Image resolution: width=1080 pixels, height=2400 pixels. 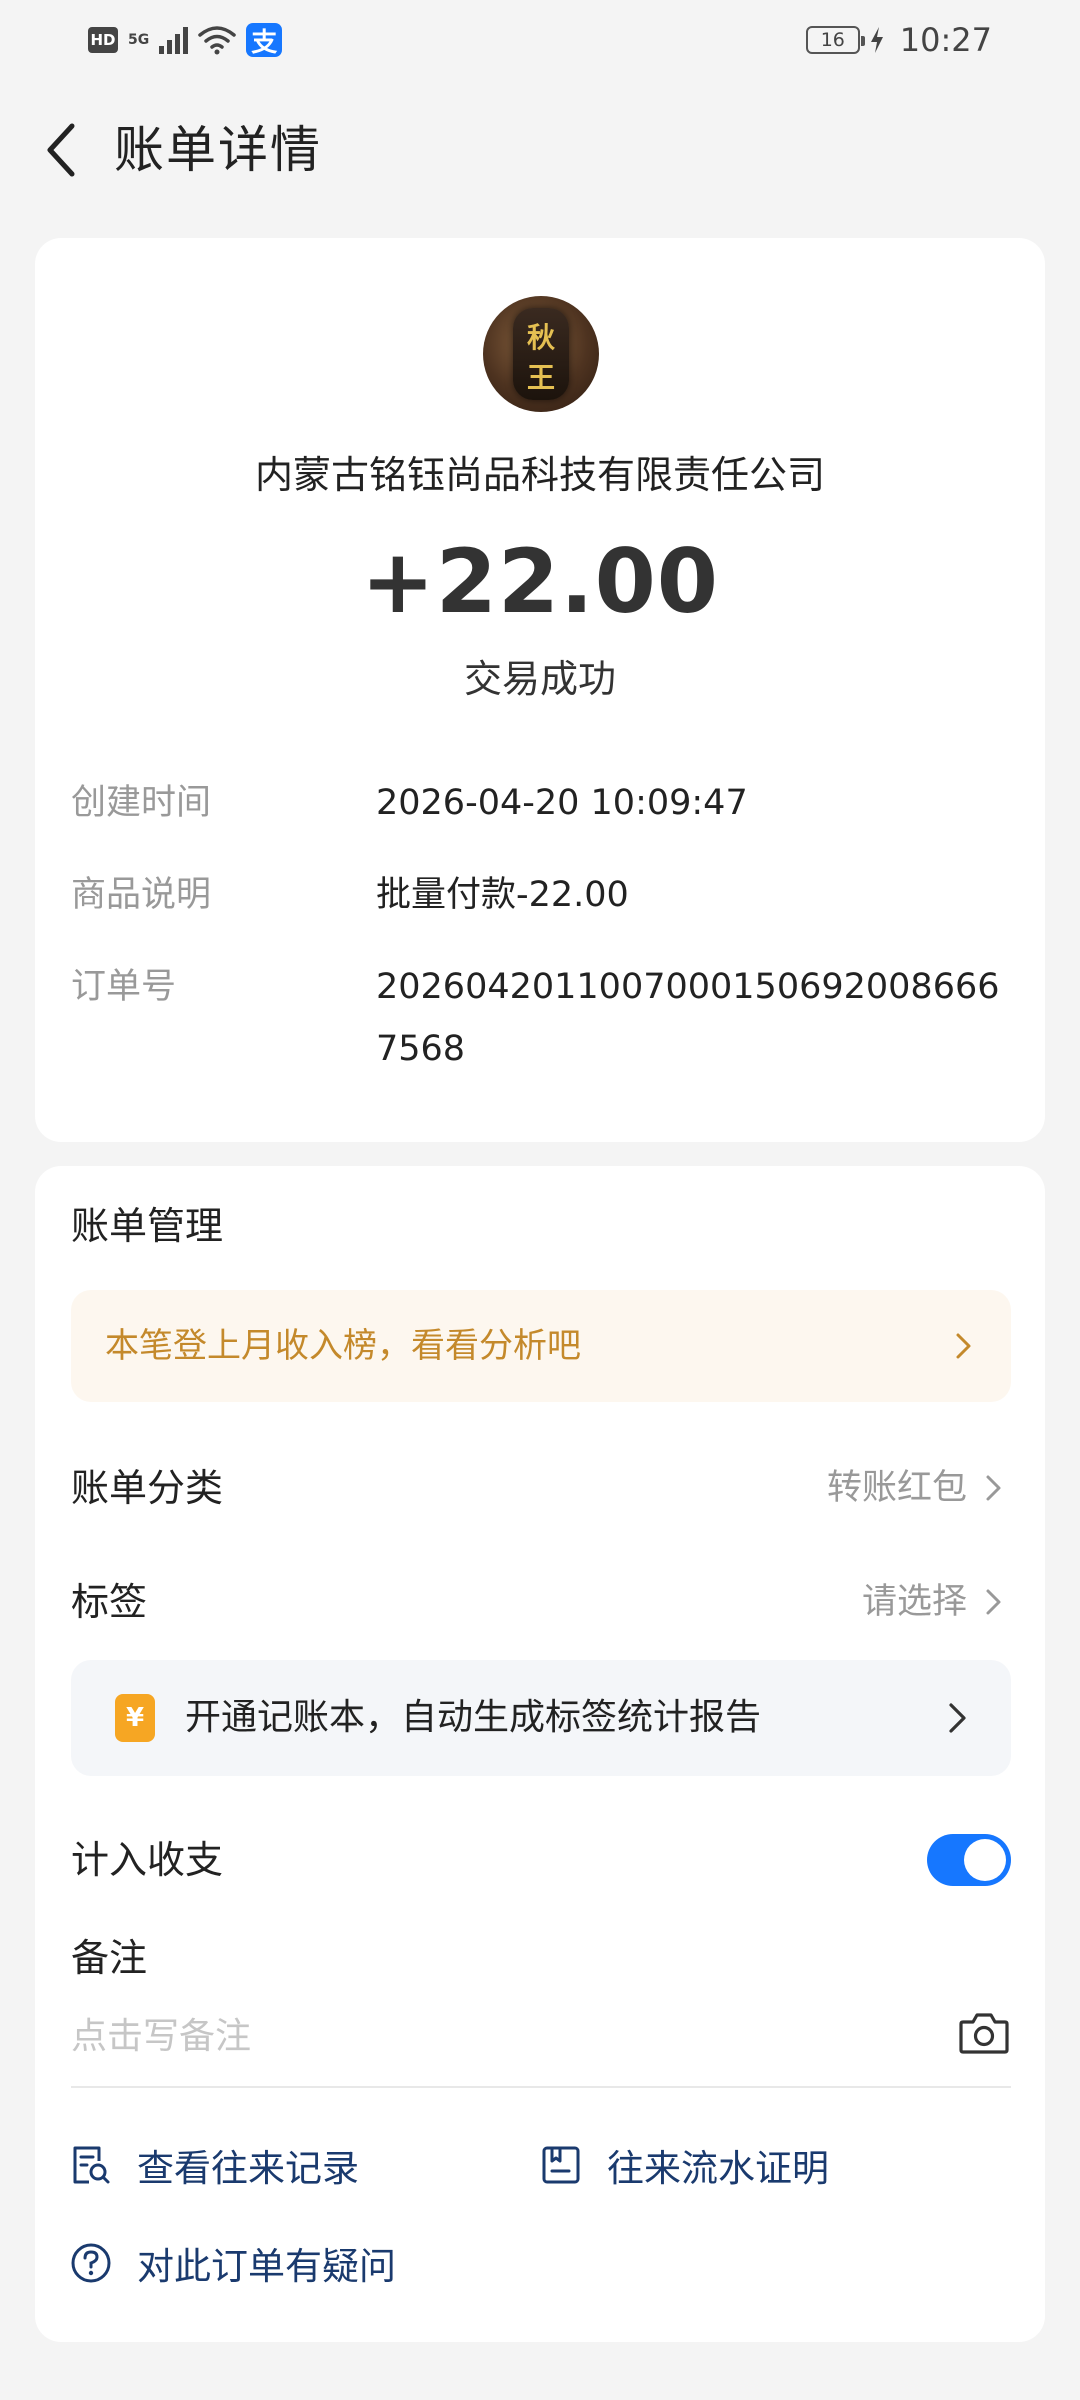 I want to click on row-label: 计入收支, so click(x=147, y=1860).